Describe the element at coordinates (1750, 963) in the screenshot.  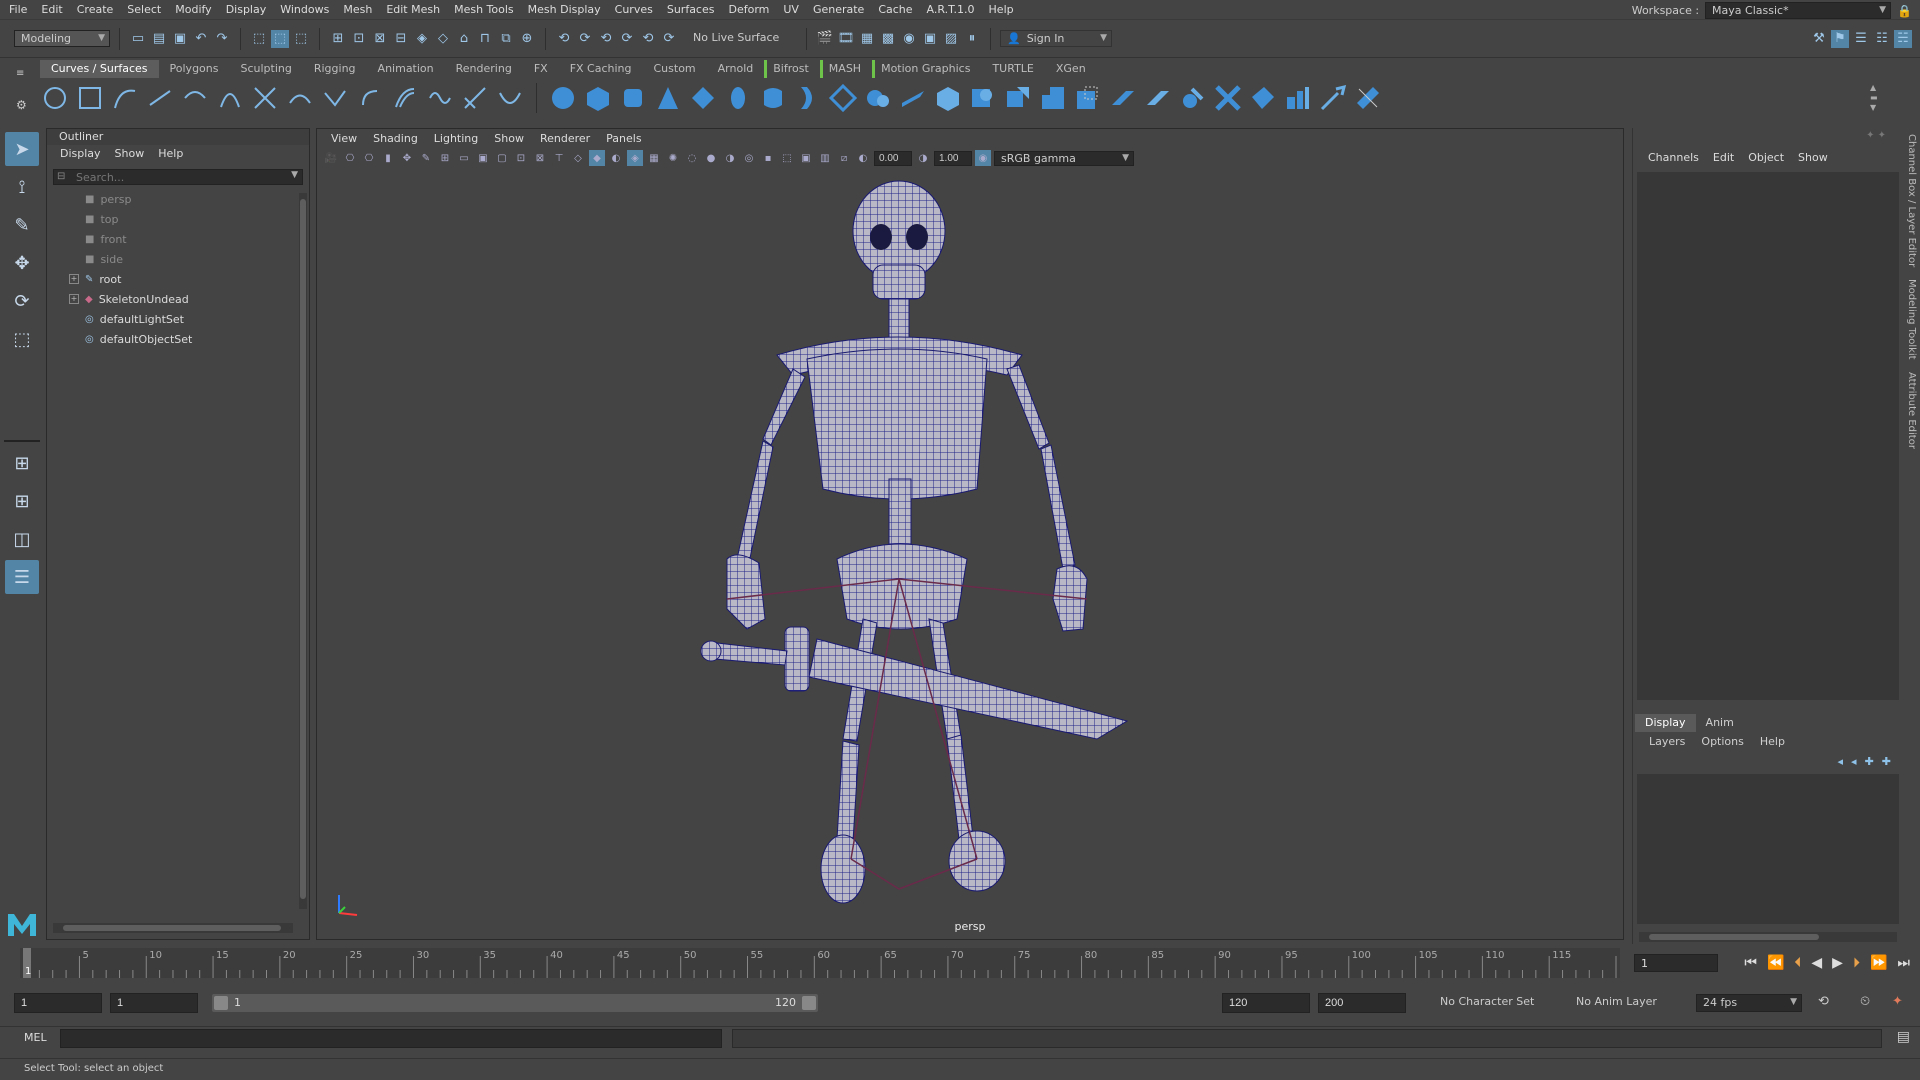
I see `go-to-start-icon: ⏮` at that location.